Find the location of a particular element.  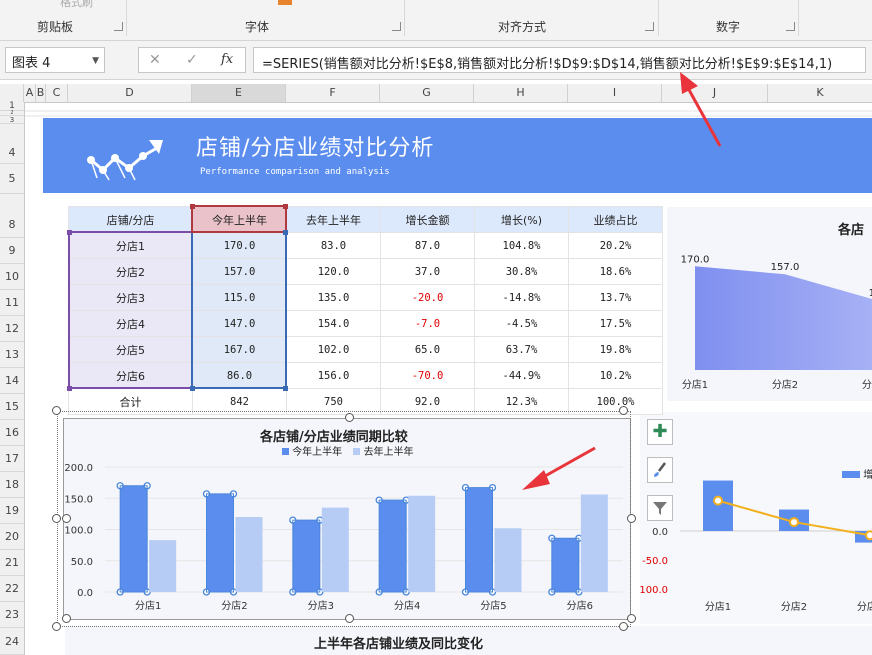

enter-icon: ✓ is located at coordinates (192, 60).